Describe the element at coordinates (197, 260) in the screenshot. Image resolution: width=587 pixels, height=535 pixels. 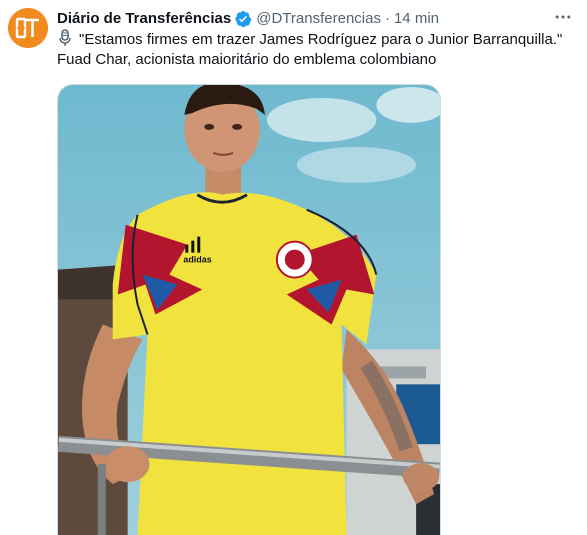
I see `jersey-brand-text: adidas` at that location.